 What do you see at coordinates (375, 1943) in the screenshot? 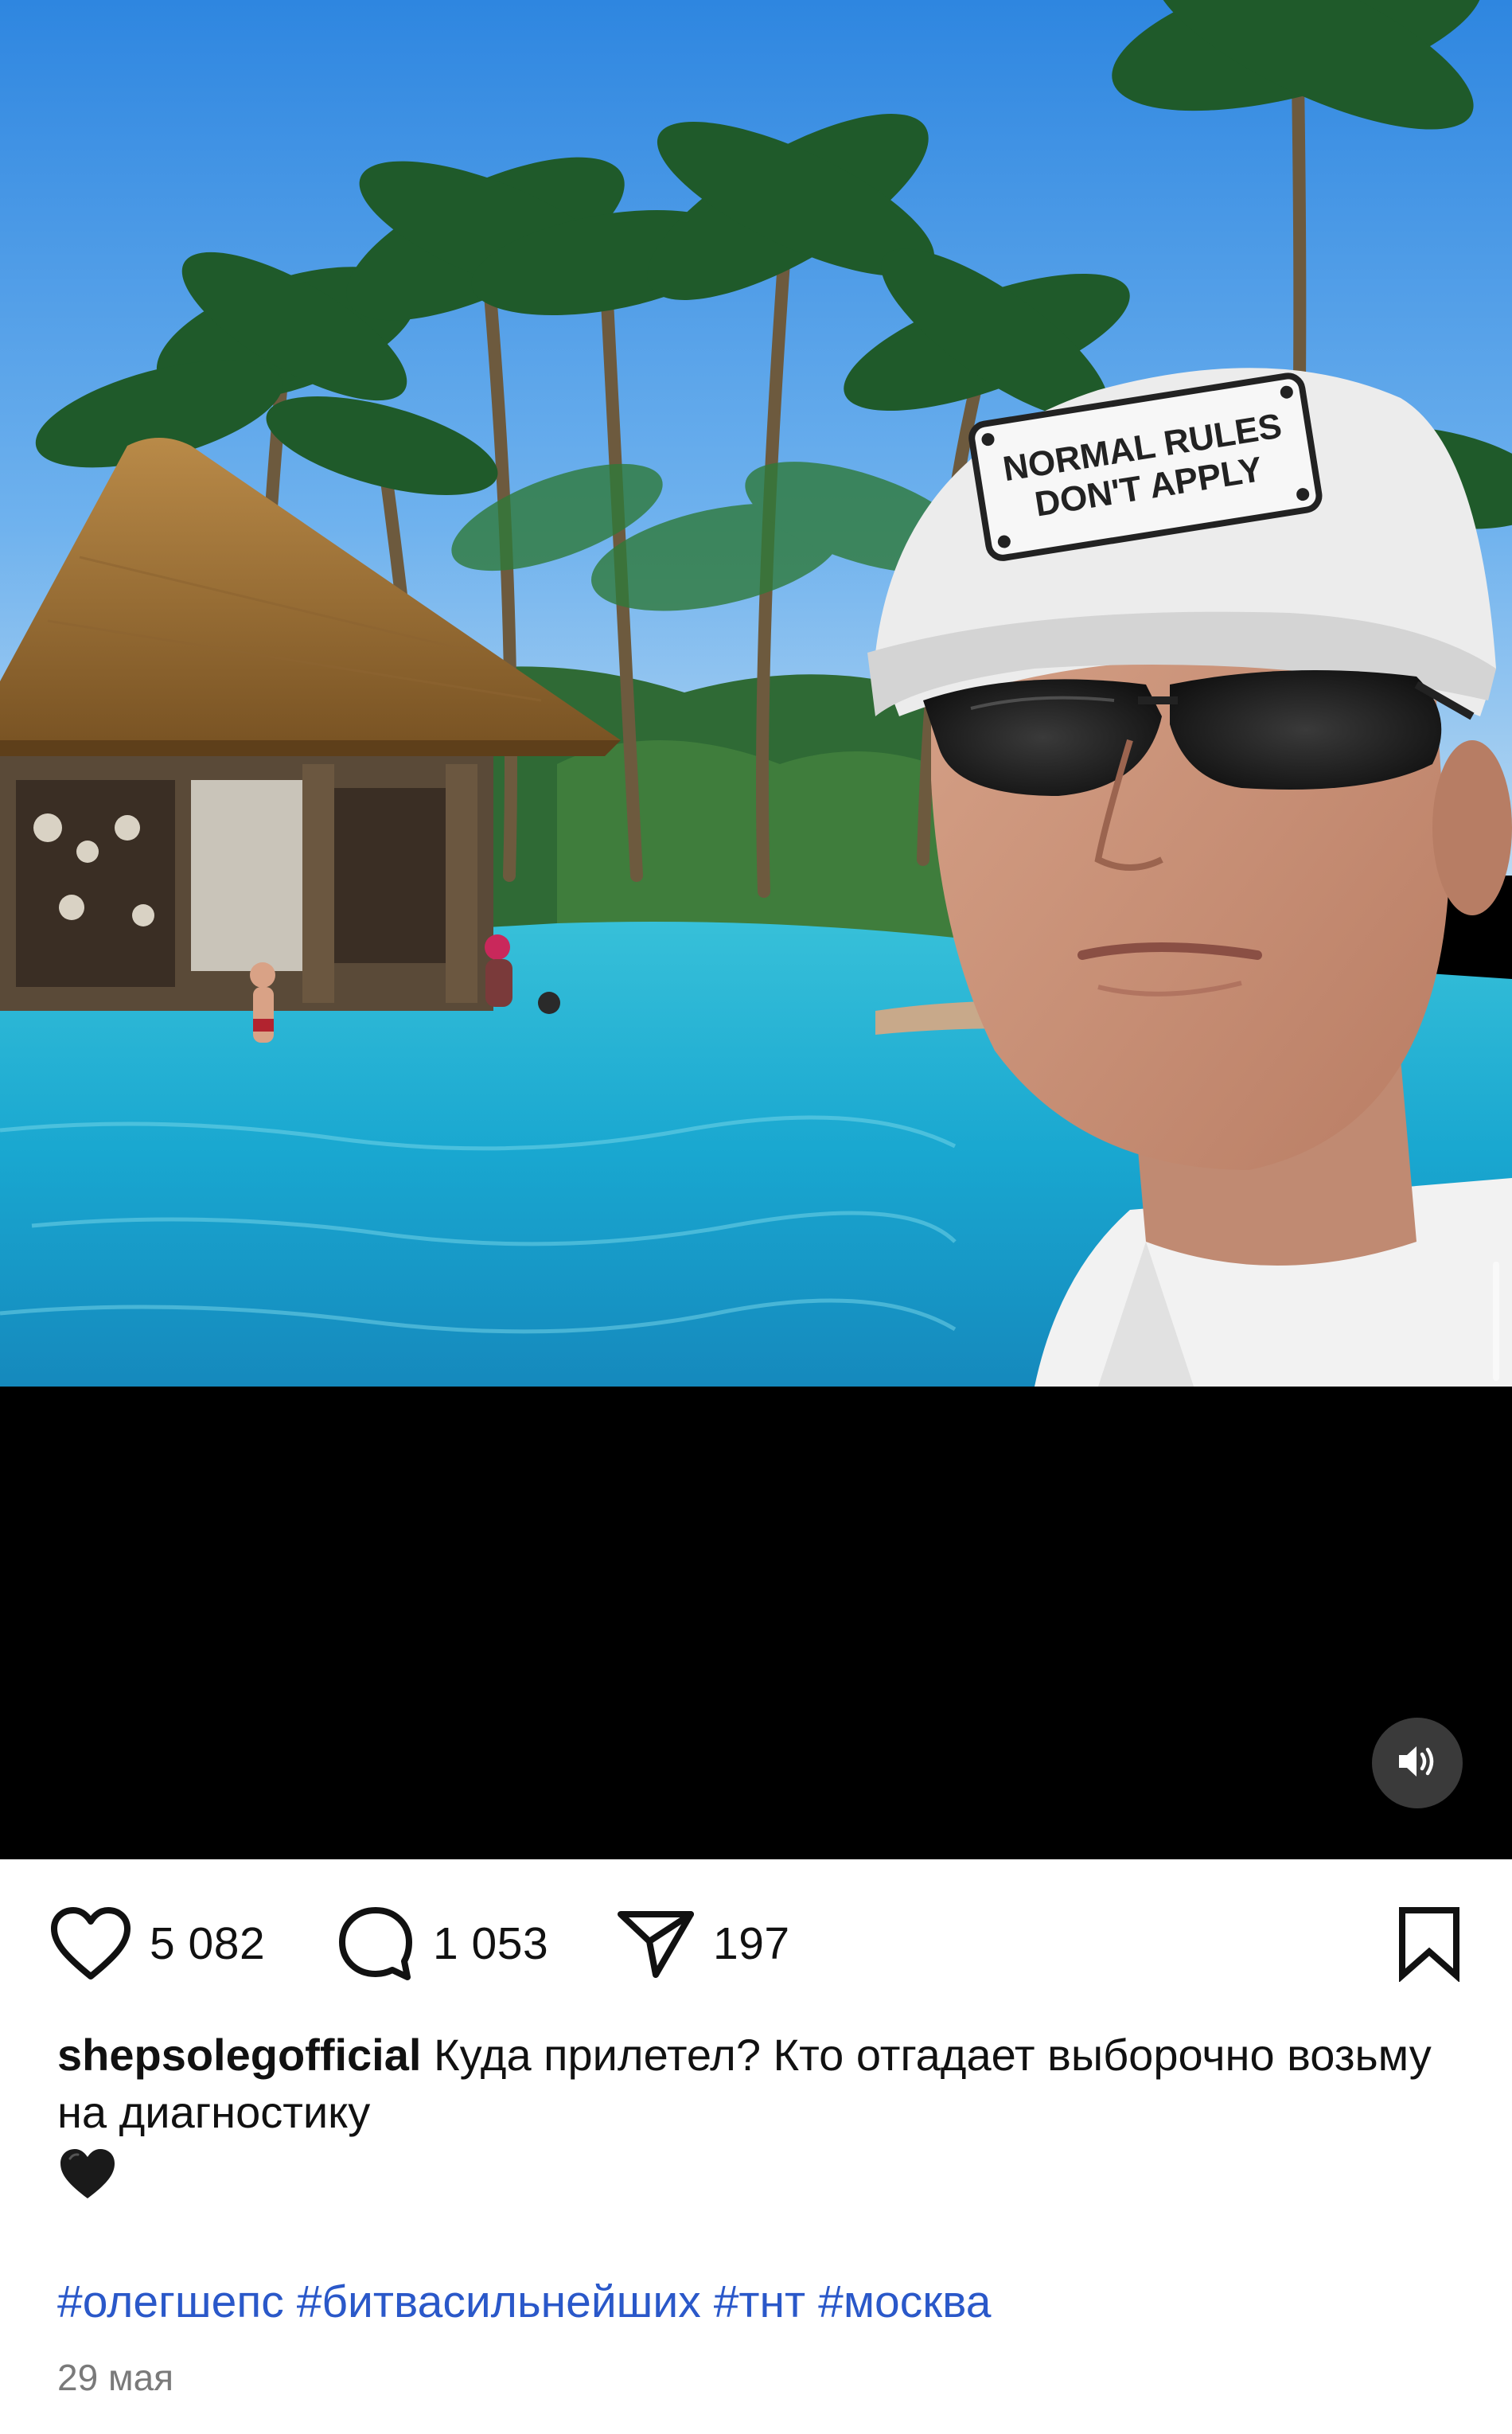
I see `comment-bubble-icon` at bounding box center [375, 1943].